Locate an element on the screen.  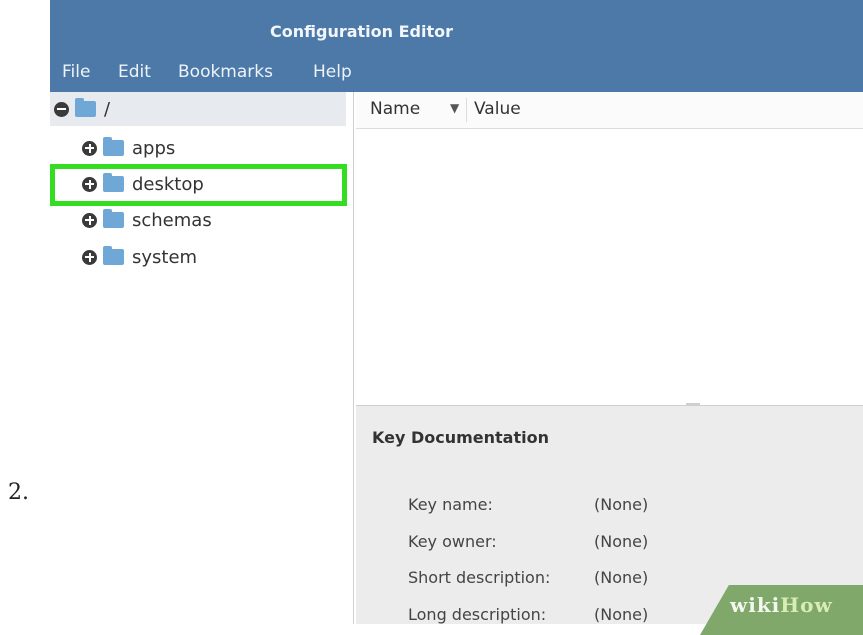
menu-help: Help is located at coordinates (332, 72).